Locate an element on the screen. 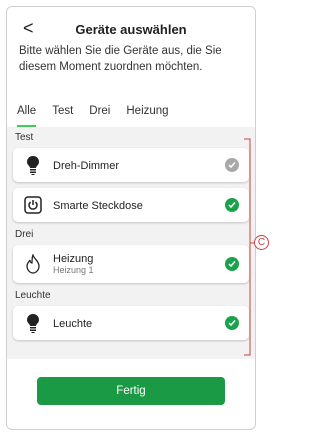  top-bar: < Geräte auswählen is located at coordinates (131, 29).